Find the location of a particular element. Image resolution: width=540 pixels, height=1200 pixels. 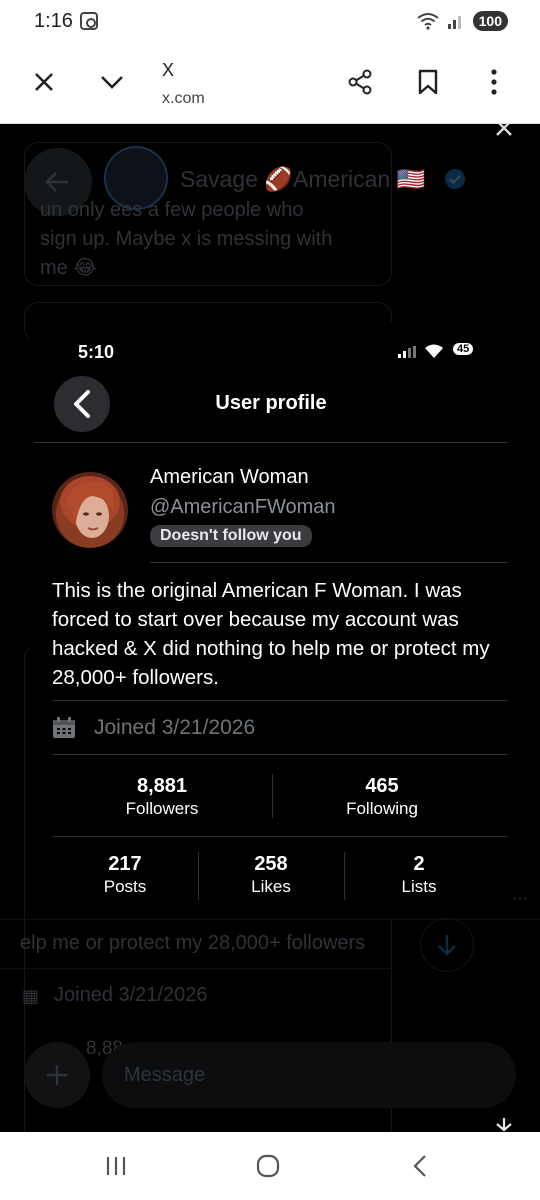

site-url: x.com is located at coordinates (183, 98).